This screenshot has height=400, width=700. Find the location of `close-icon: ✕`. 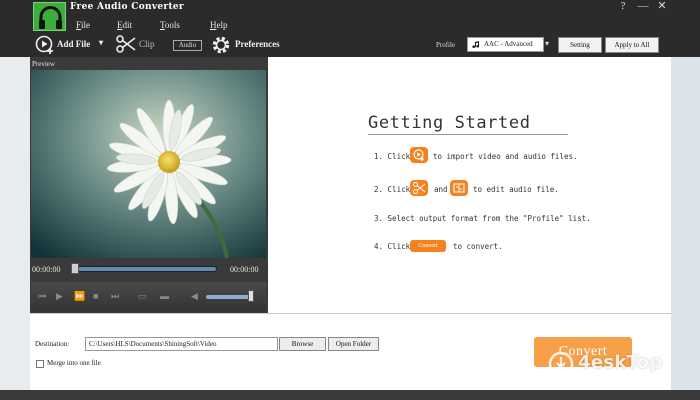

close-icon: ✕ is located at coordinates (662, 6).